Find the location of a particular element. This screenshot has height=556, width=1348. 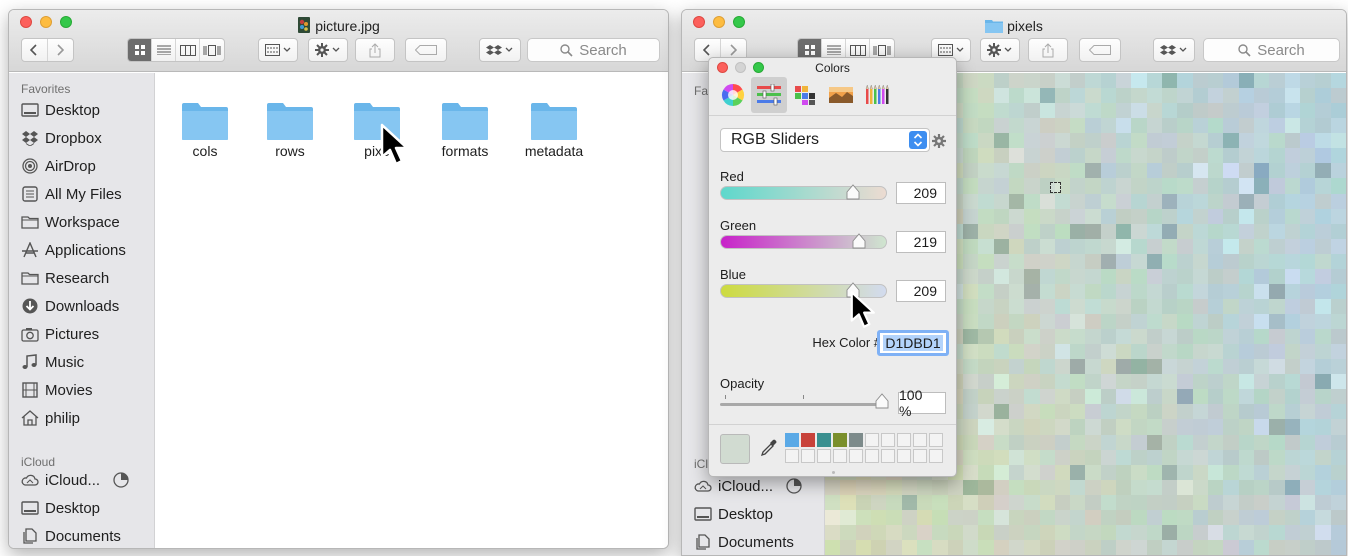

list-view-button is located at coordinates (164, 50).